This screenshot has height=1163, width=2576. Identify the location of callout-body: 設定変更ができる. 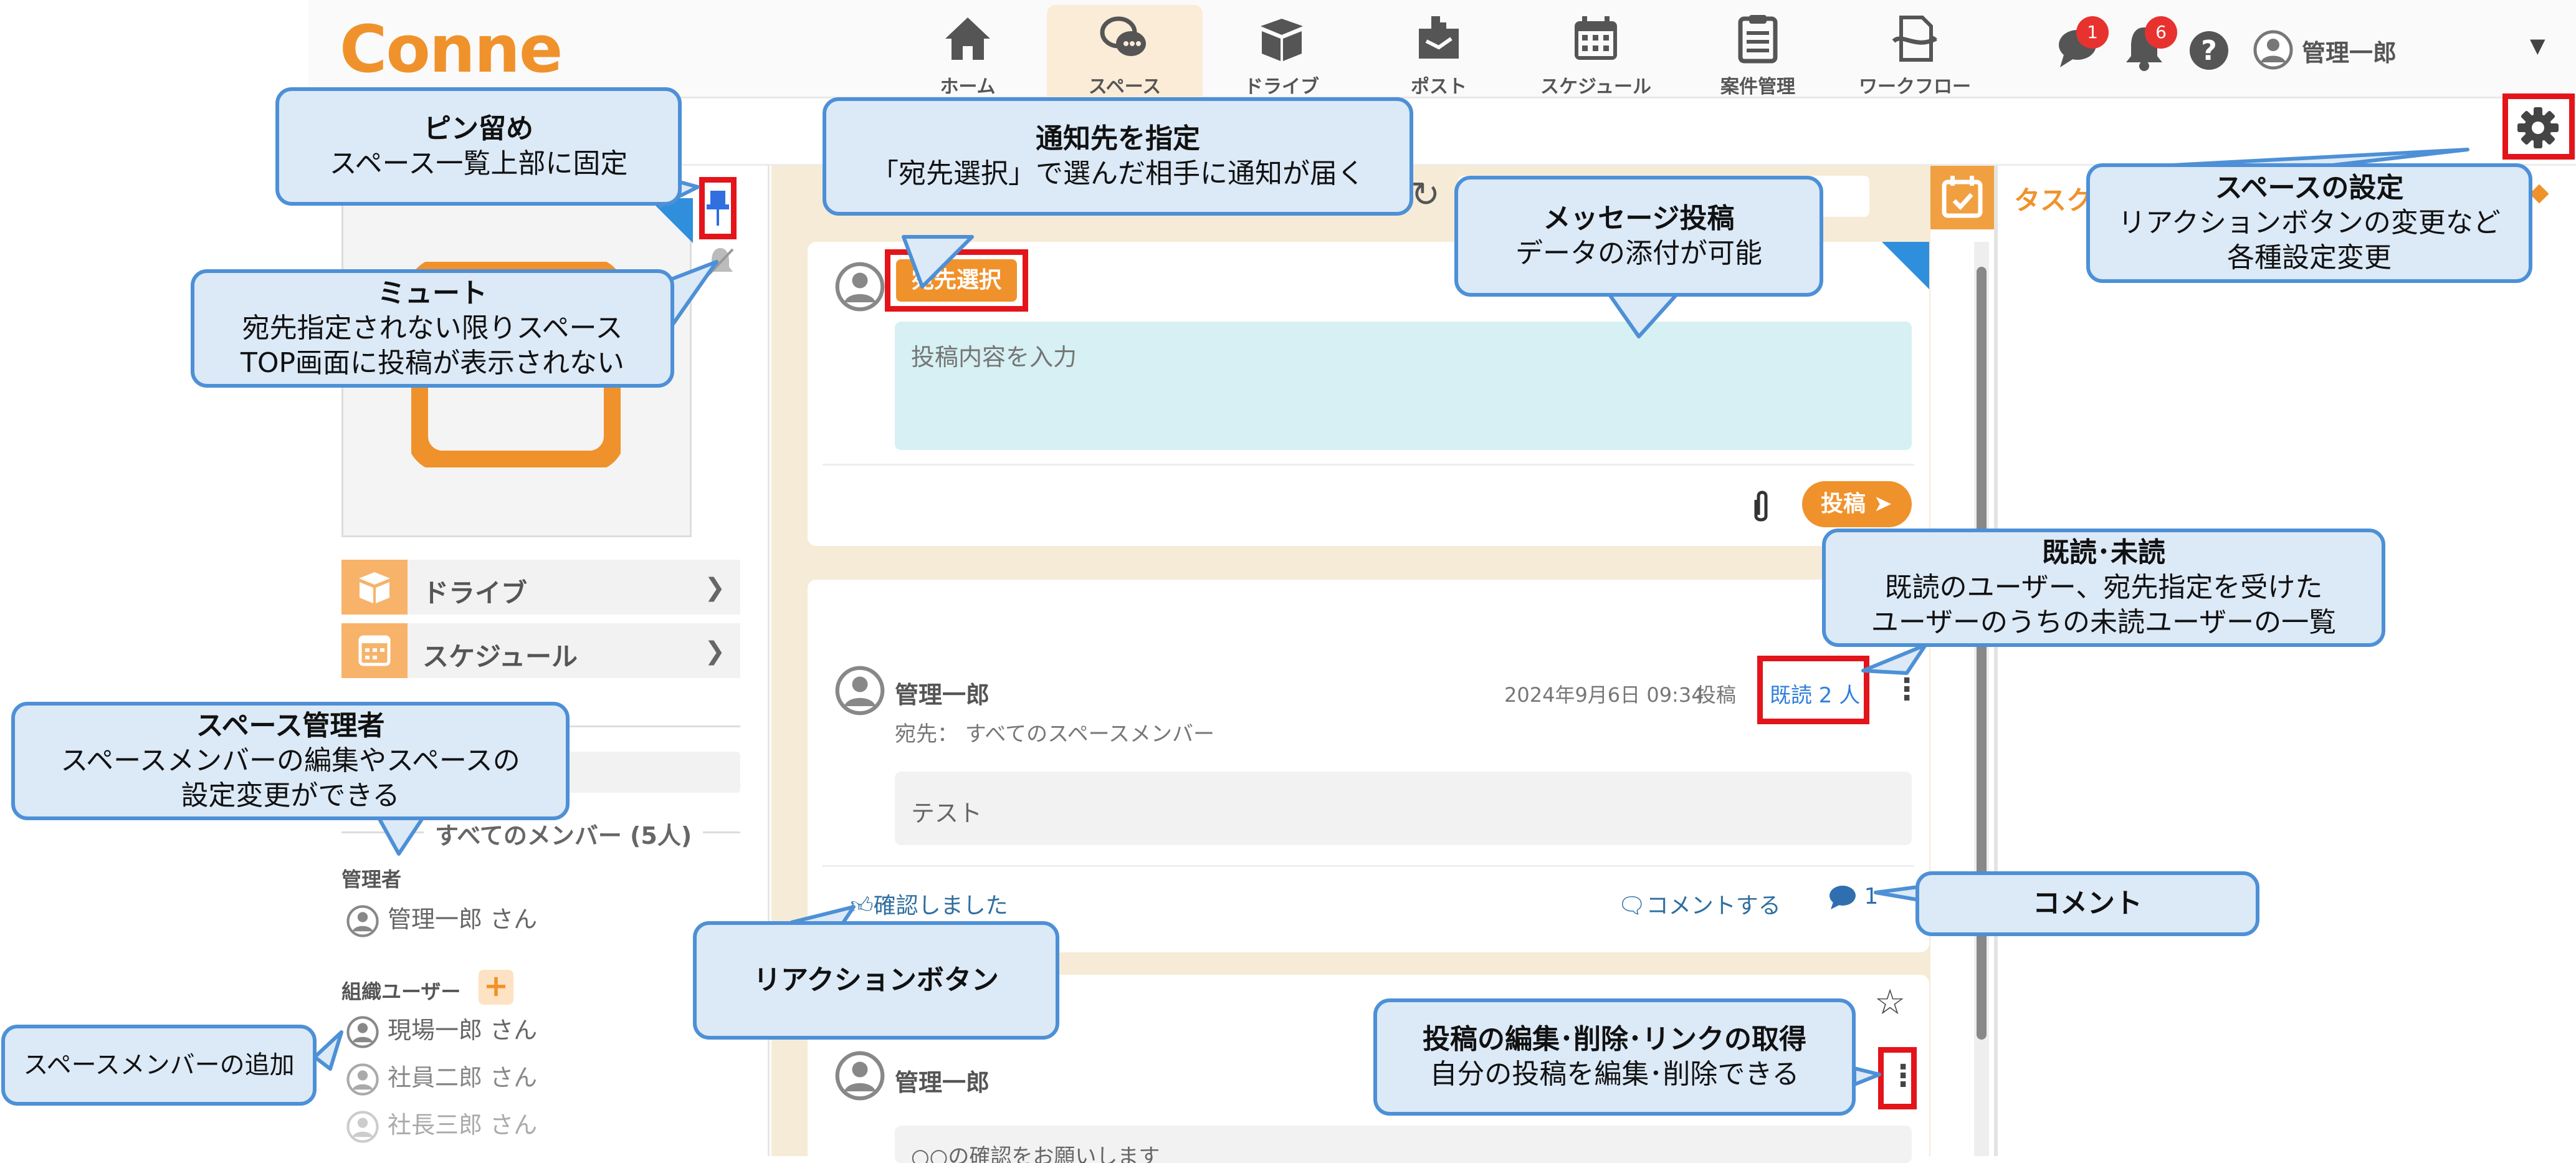
(290, 795).